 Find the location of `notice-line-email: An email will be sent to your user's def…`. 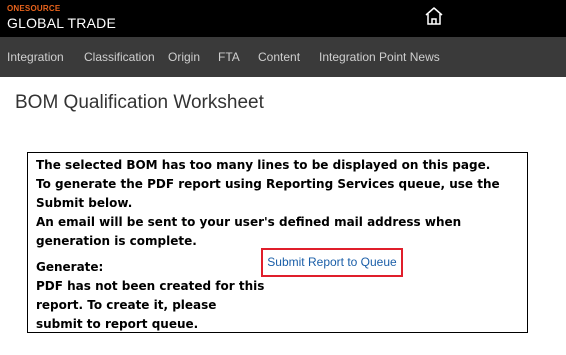

notice-line-email: An email will be sent to your user's def… is located at coordinates (249, 231).